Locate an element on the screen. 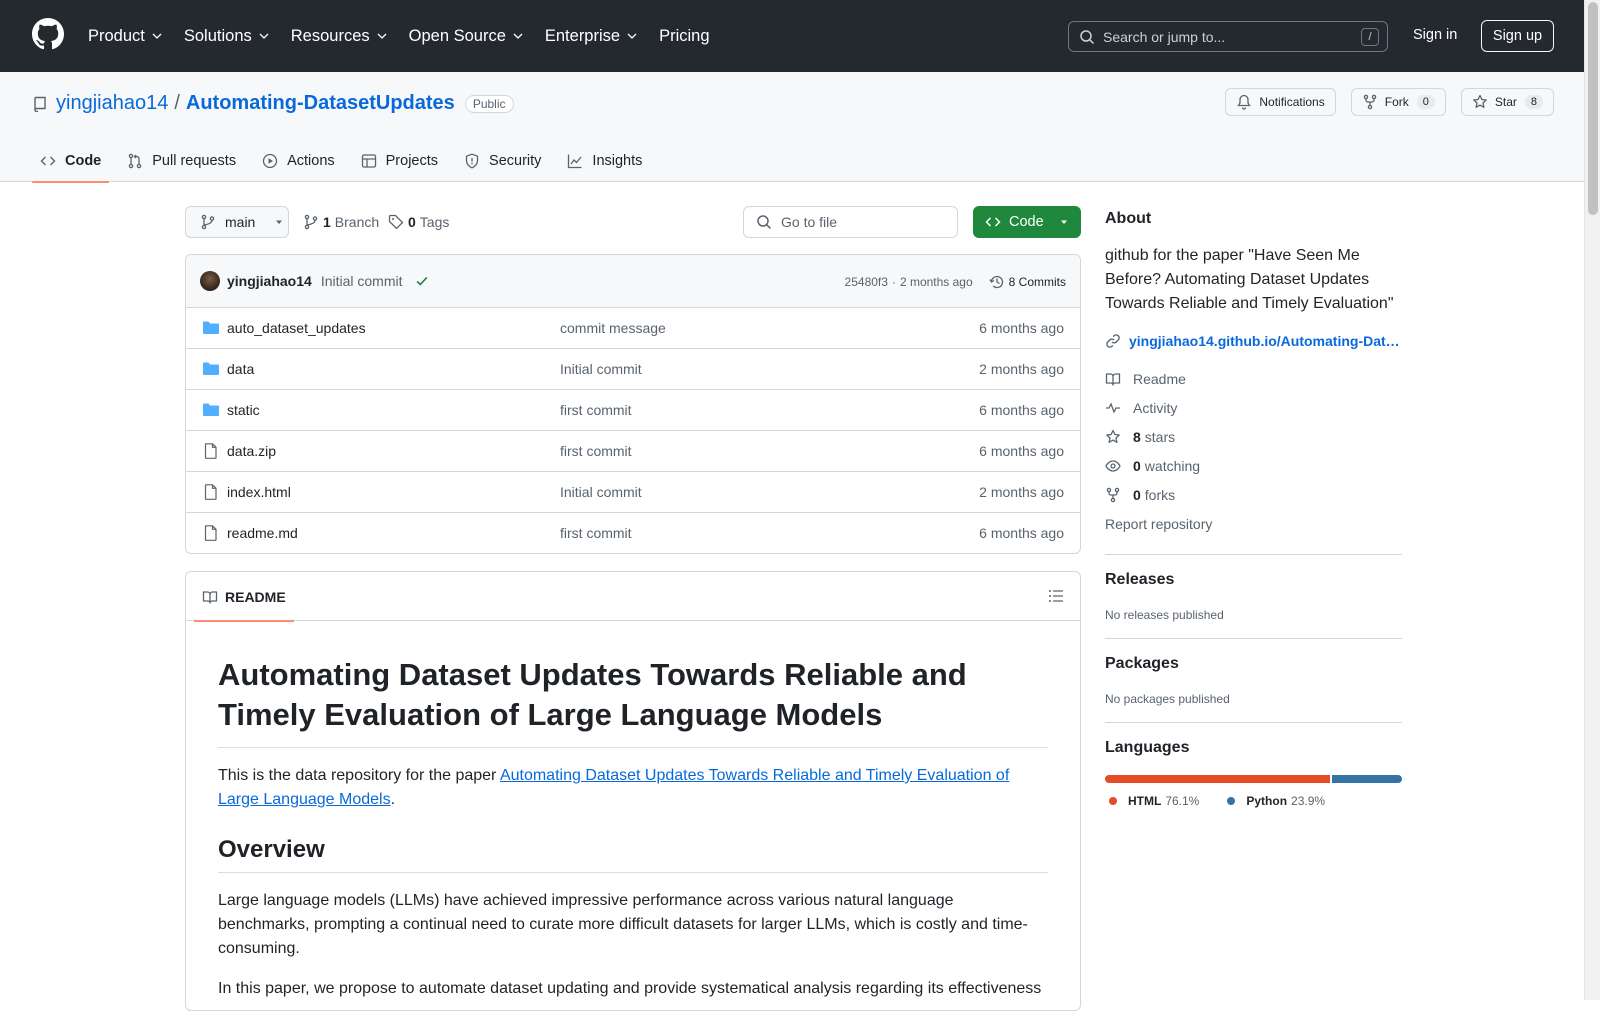  nav-product: Product is located at coordinates (125, 36).